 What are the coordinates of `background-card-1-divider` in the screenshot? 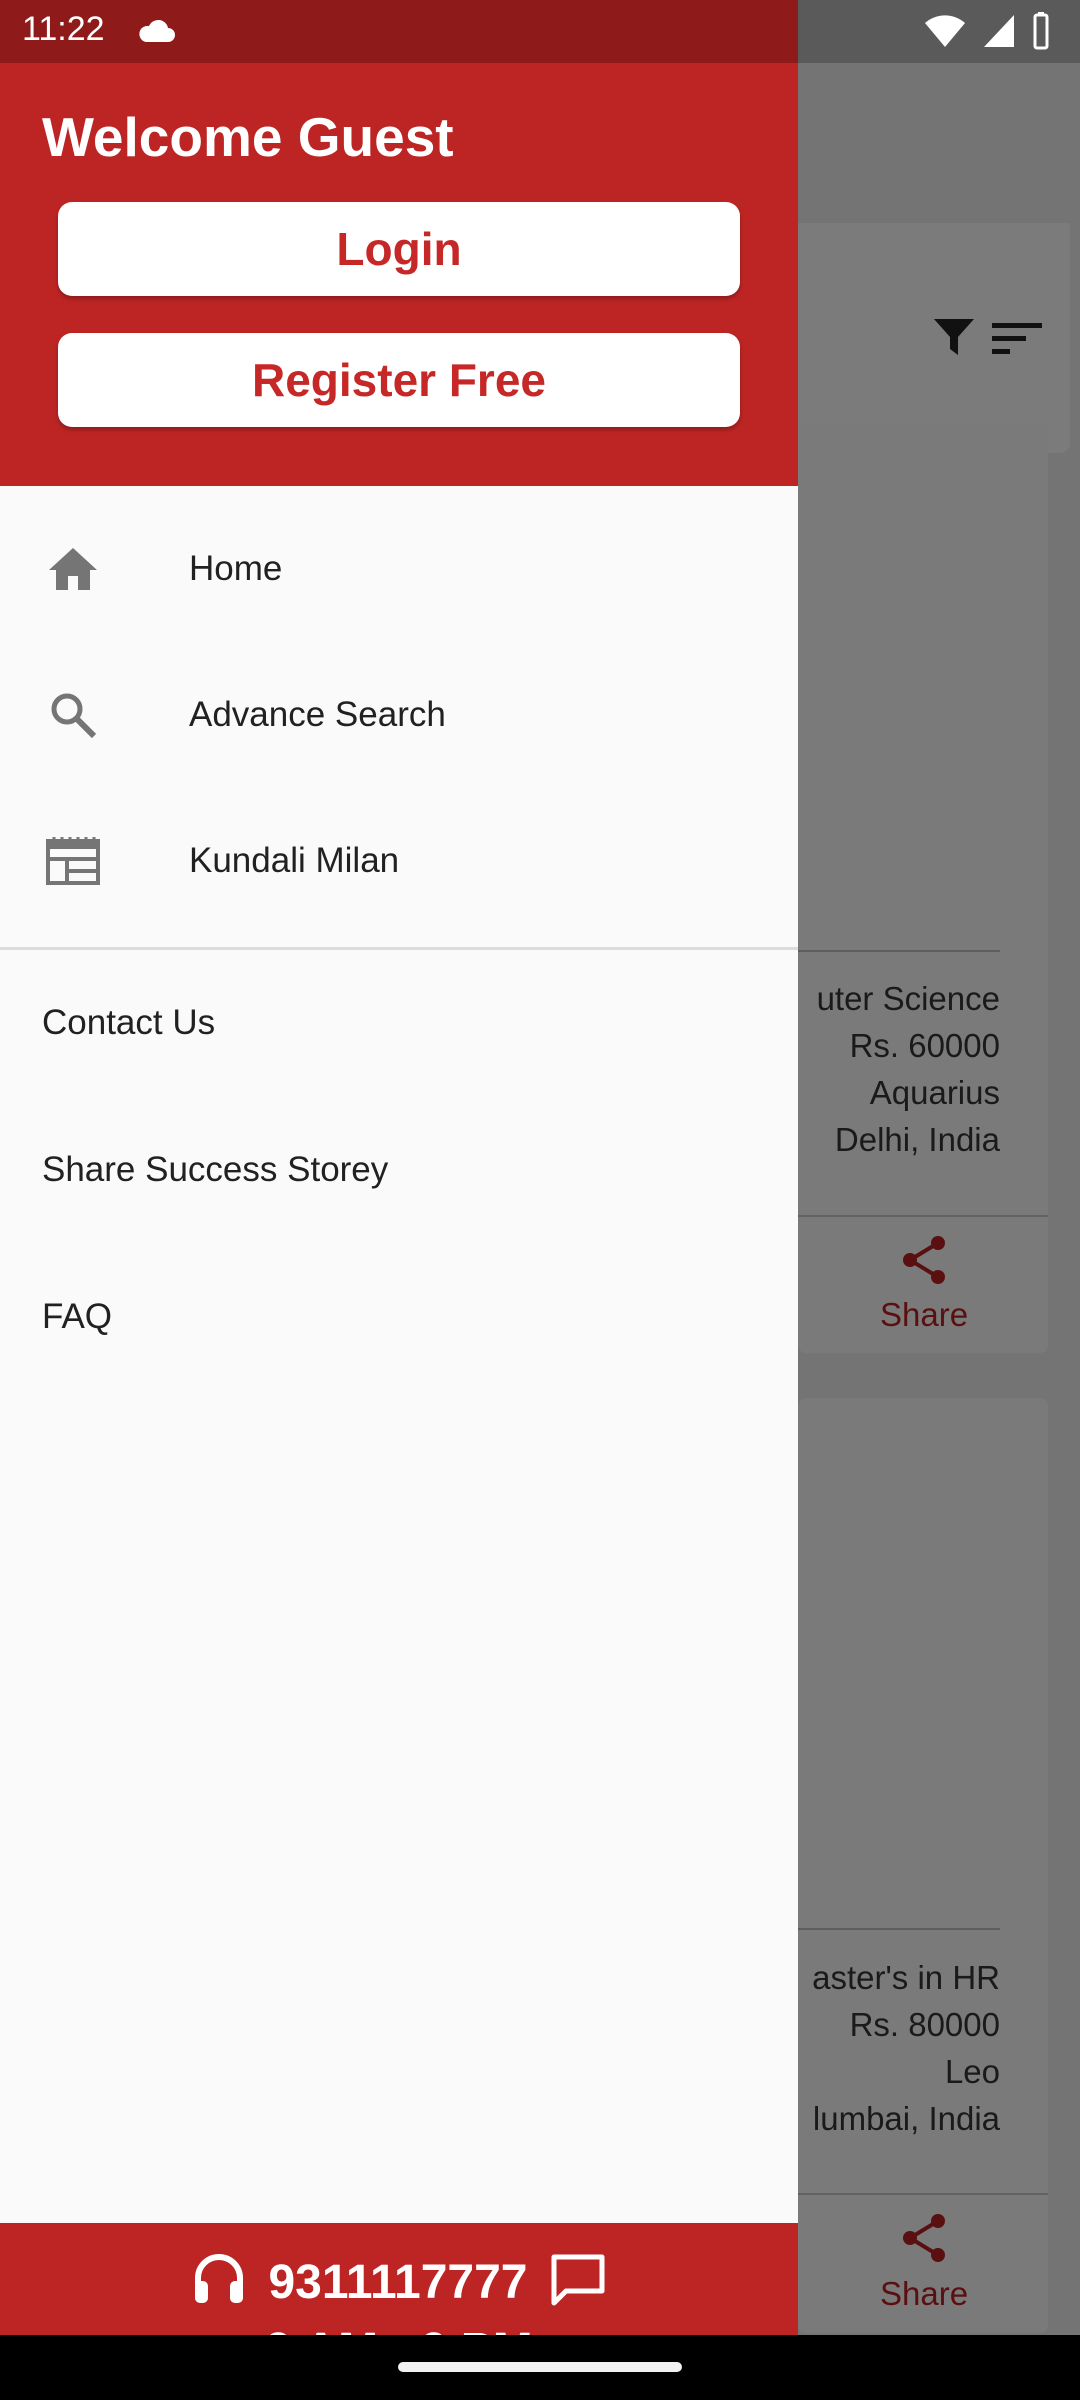 It's located at (923, 1216).